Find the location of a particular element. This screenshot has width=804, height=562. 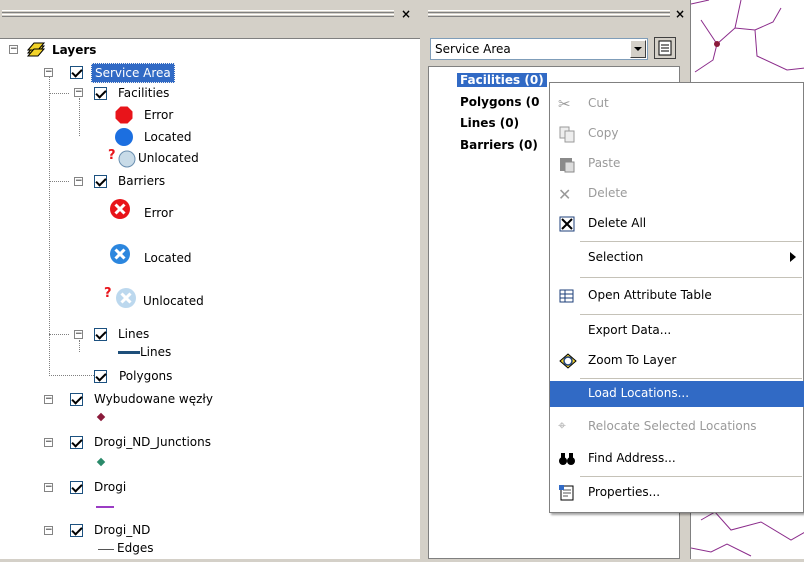

facilities-unlocated-label: Unlocated is located at coordinates (168, 158).